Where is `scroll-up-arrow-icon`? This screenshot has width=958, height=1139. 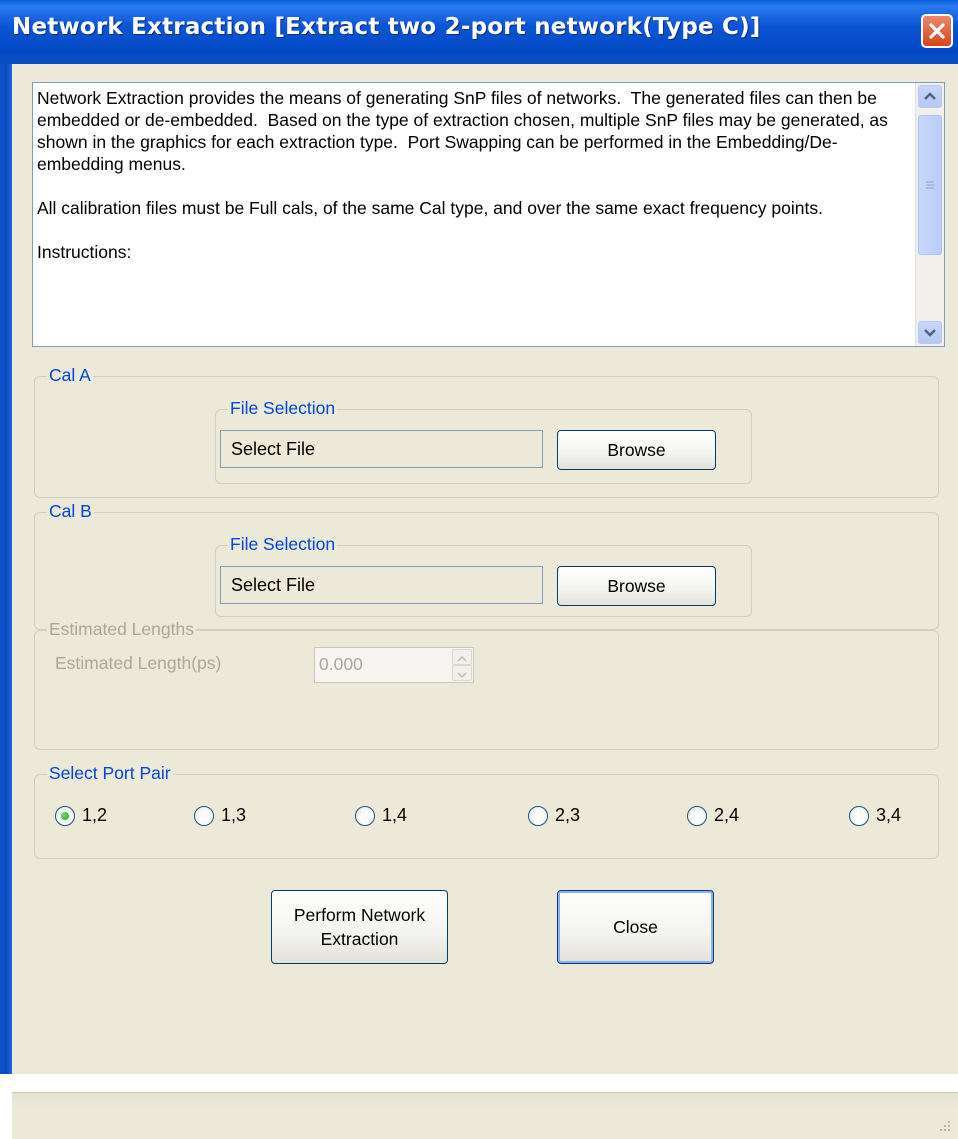 scroll-up-arrow-icon is located at coordinates (930, 96).